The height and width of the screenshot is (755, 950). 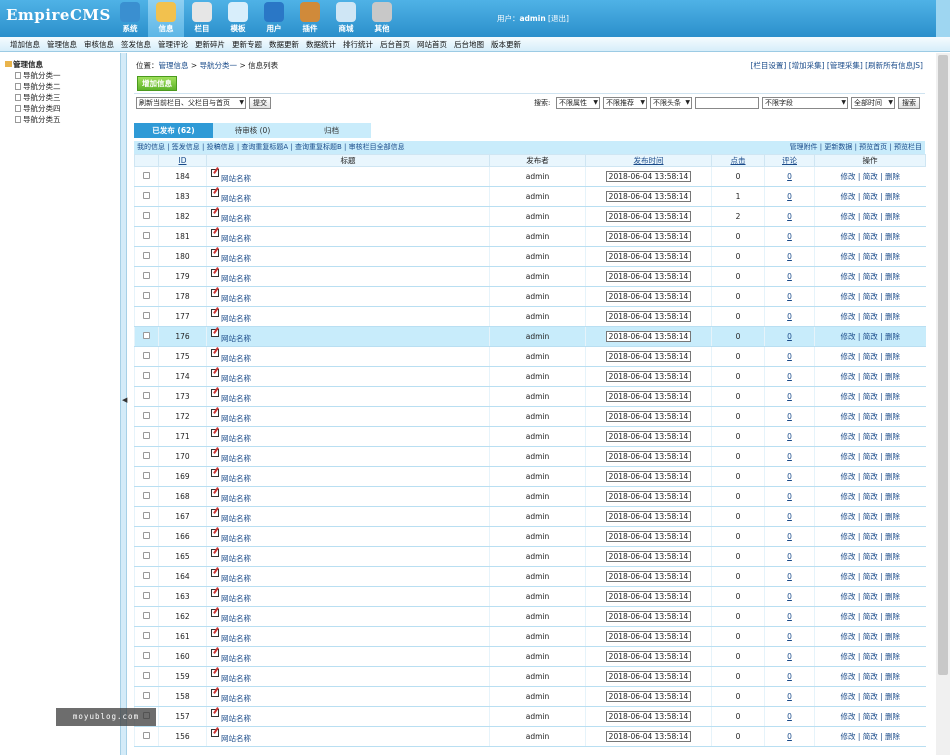 I want to click on top-links: [栏目设置] [增加采集] [管理采集] [刷新所有信息JS], so click(x=836, y=65).